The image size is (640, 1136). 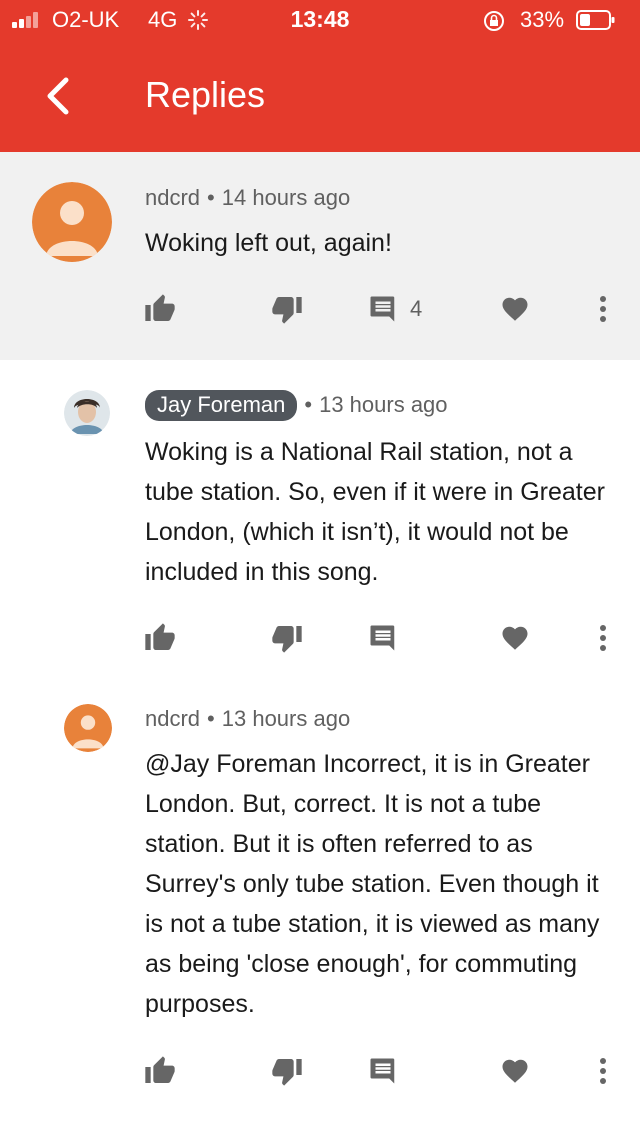 What do you see at coordinates (494, 24) in the screenshot?
I see `rotation-lock-icon` at bounding box center [494, 24].